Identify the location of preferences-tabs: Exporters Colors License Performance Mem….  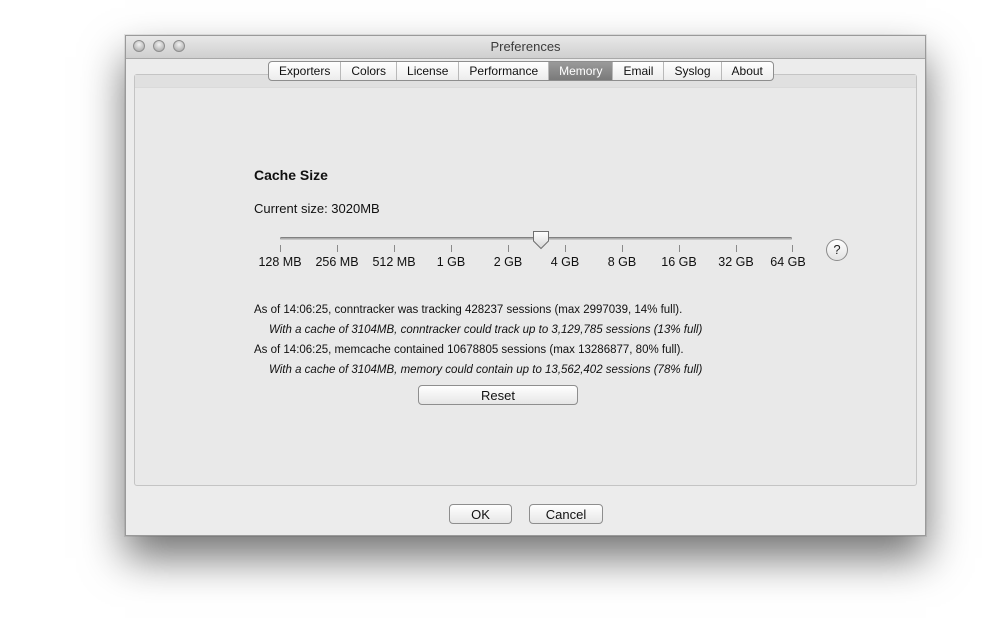
(521, 71).